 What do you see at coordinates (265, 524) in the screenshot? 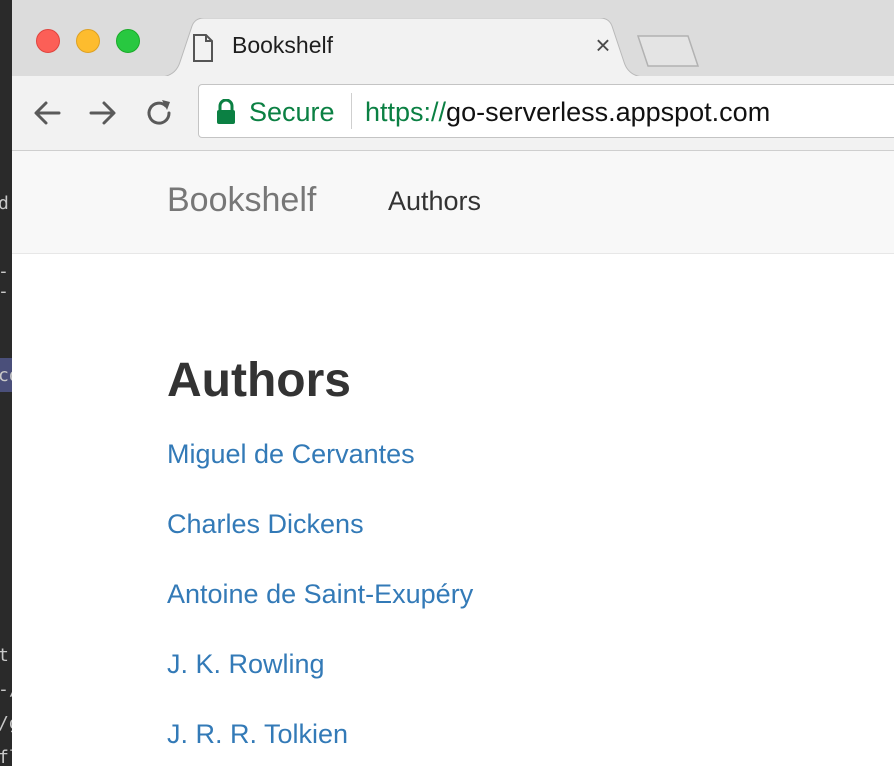
I see `author-link: Charles Dickens` at bounding box center [265, 524].